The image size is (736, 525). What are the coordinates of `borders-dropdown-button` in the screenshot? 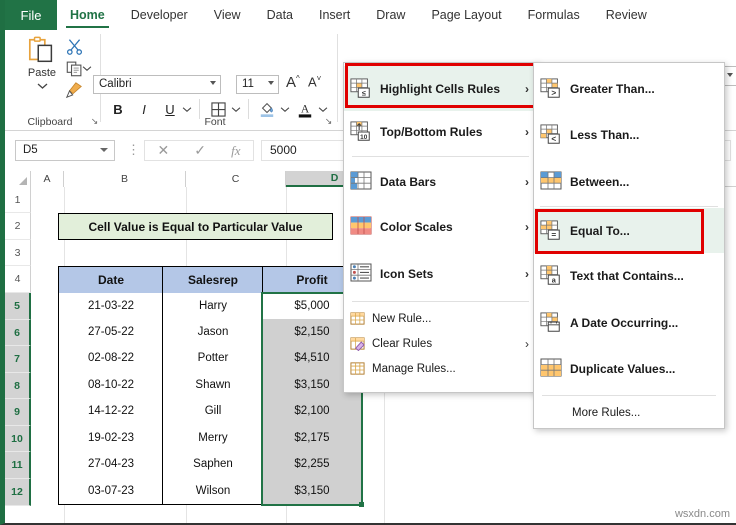 It's located at (235, 109).